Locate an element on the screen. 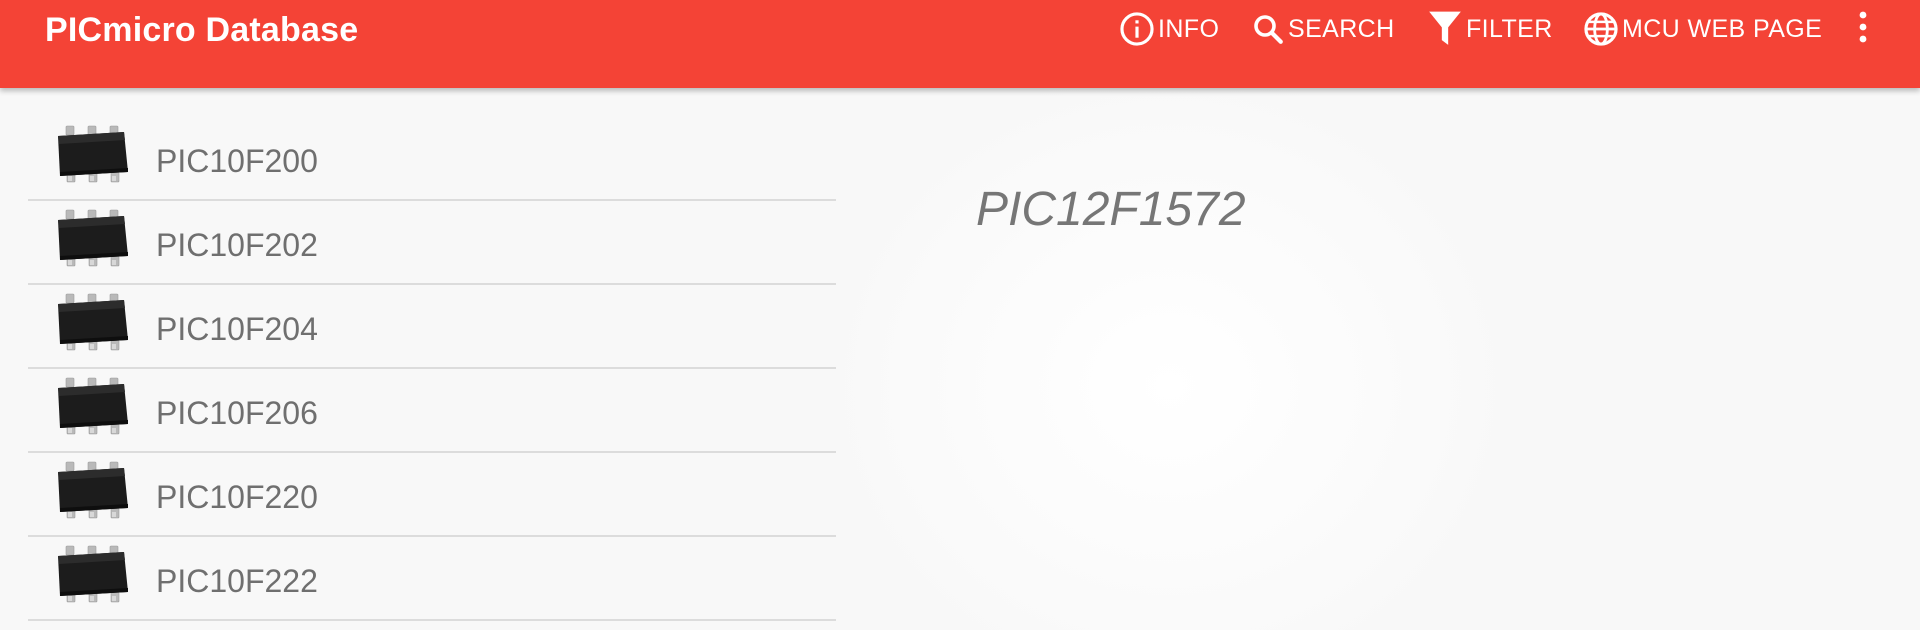 This screenshot has width=1920, height=630. detail-title: PIC12F1572 is located at coordinates (1111, 209).